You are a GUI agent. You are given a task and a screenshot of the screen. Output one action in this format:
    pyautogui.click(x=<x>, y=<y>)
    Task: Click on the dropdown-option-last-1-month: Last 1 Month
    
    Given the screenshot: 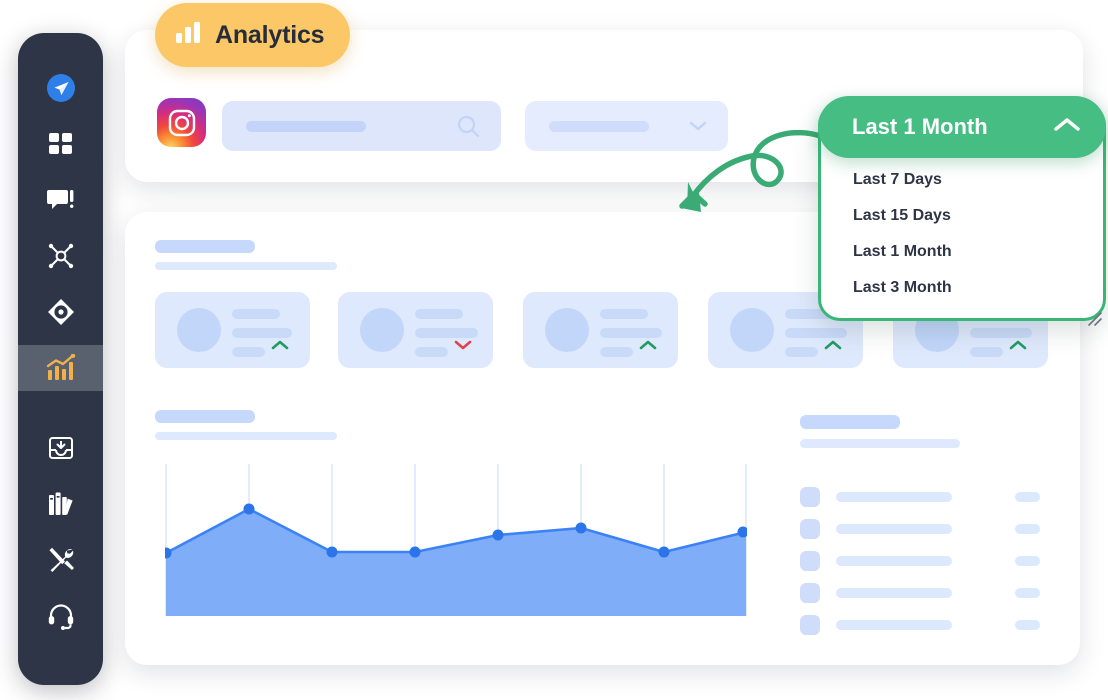 What is the action you would take?
    pyautogui.click(x=962, y=252)
    